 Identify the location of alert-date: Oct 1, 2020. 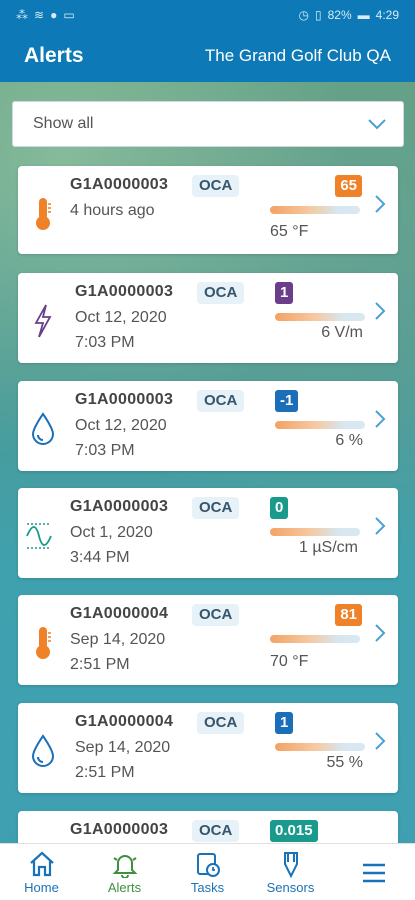
(111, 532).